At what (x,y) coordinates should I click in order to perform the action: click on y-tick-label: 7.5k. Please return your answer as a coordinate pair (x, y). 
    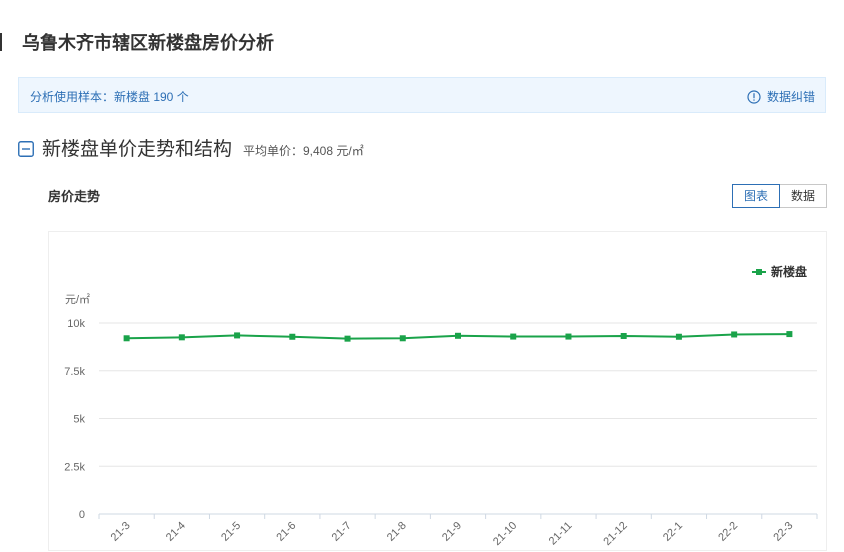
    Looking at the image, I should click on (74, 372).